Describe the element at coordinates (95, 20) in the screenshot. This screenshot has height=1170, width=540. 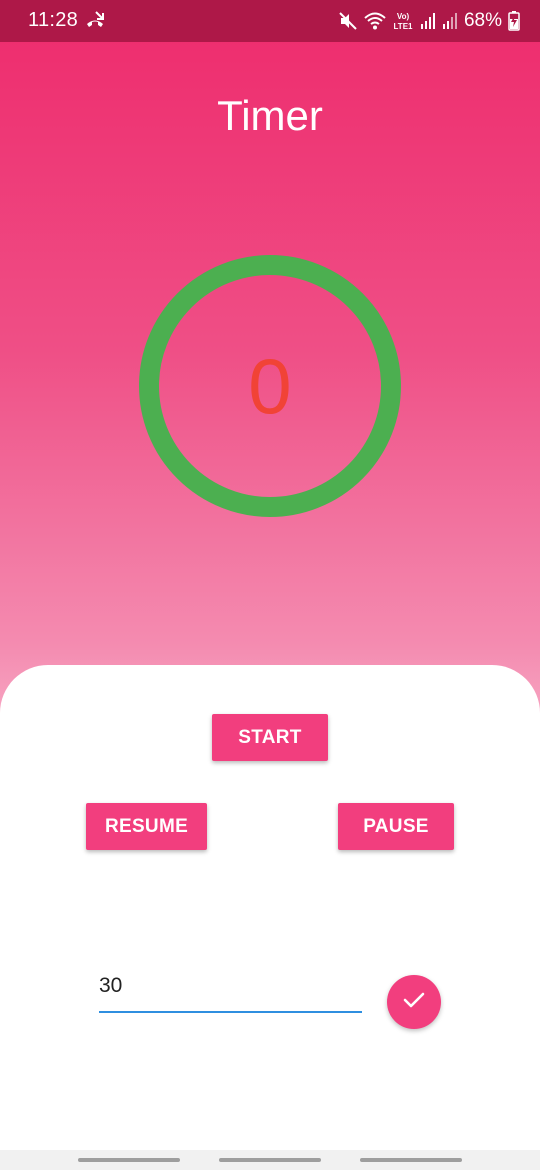
I see `missed-call-icon` at that location.